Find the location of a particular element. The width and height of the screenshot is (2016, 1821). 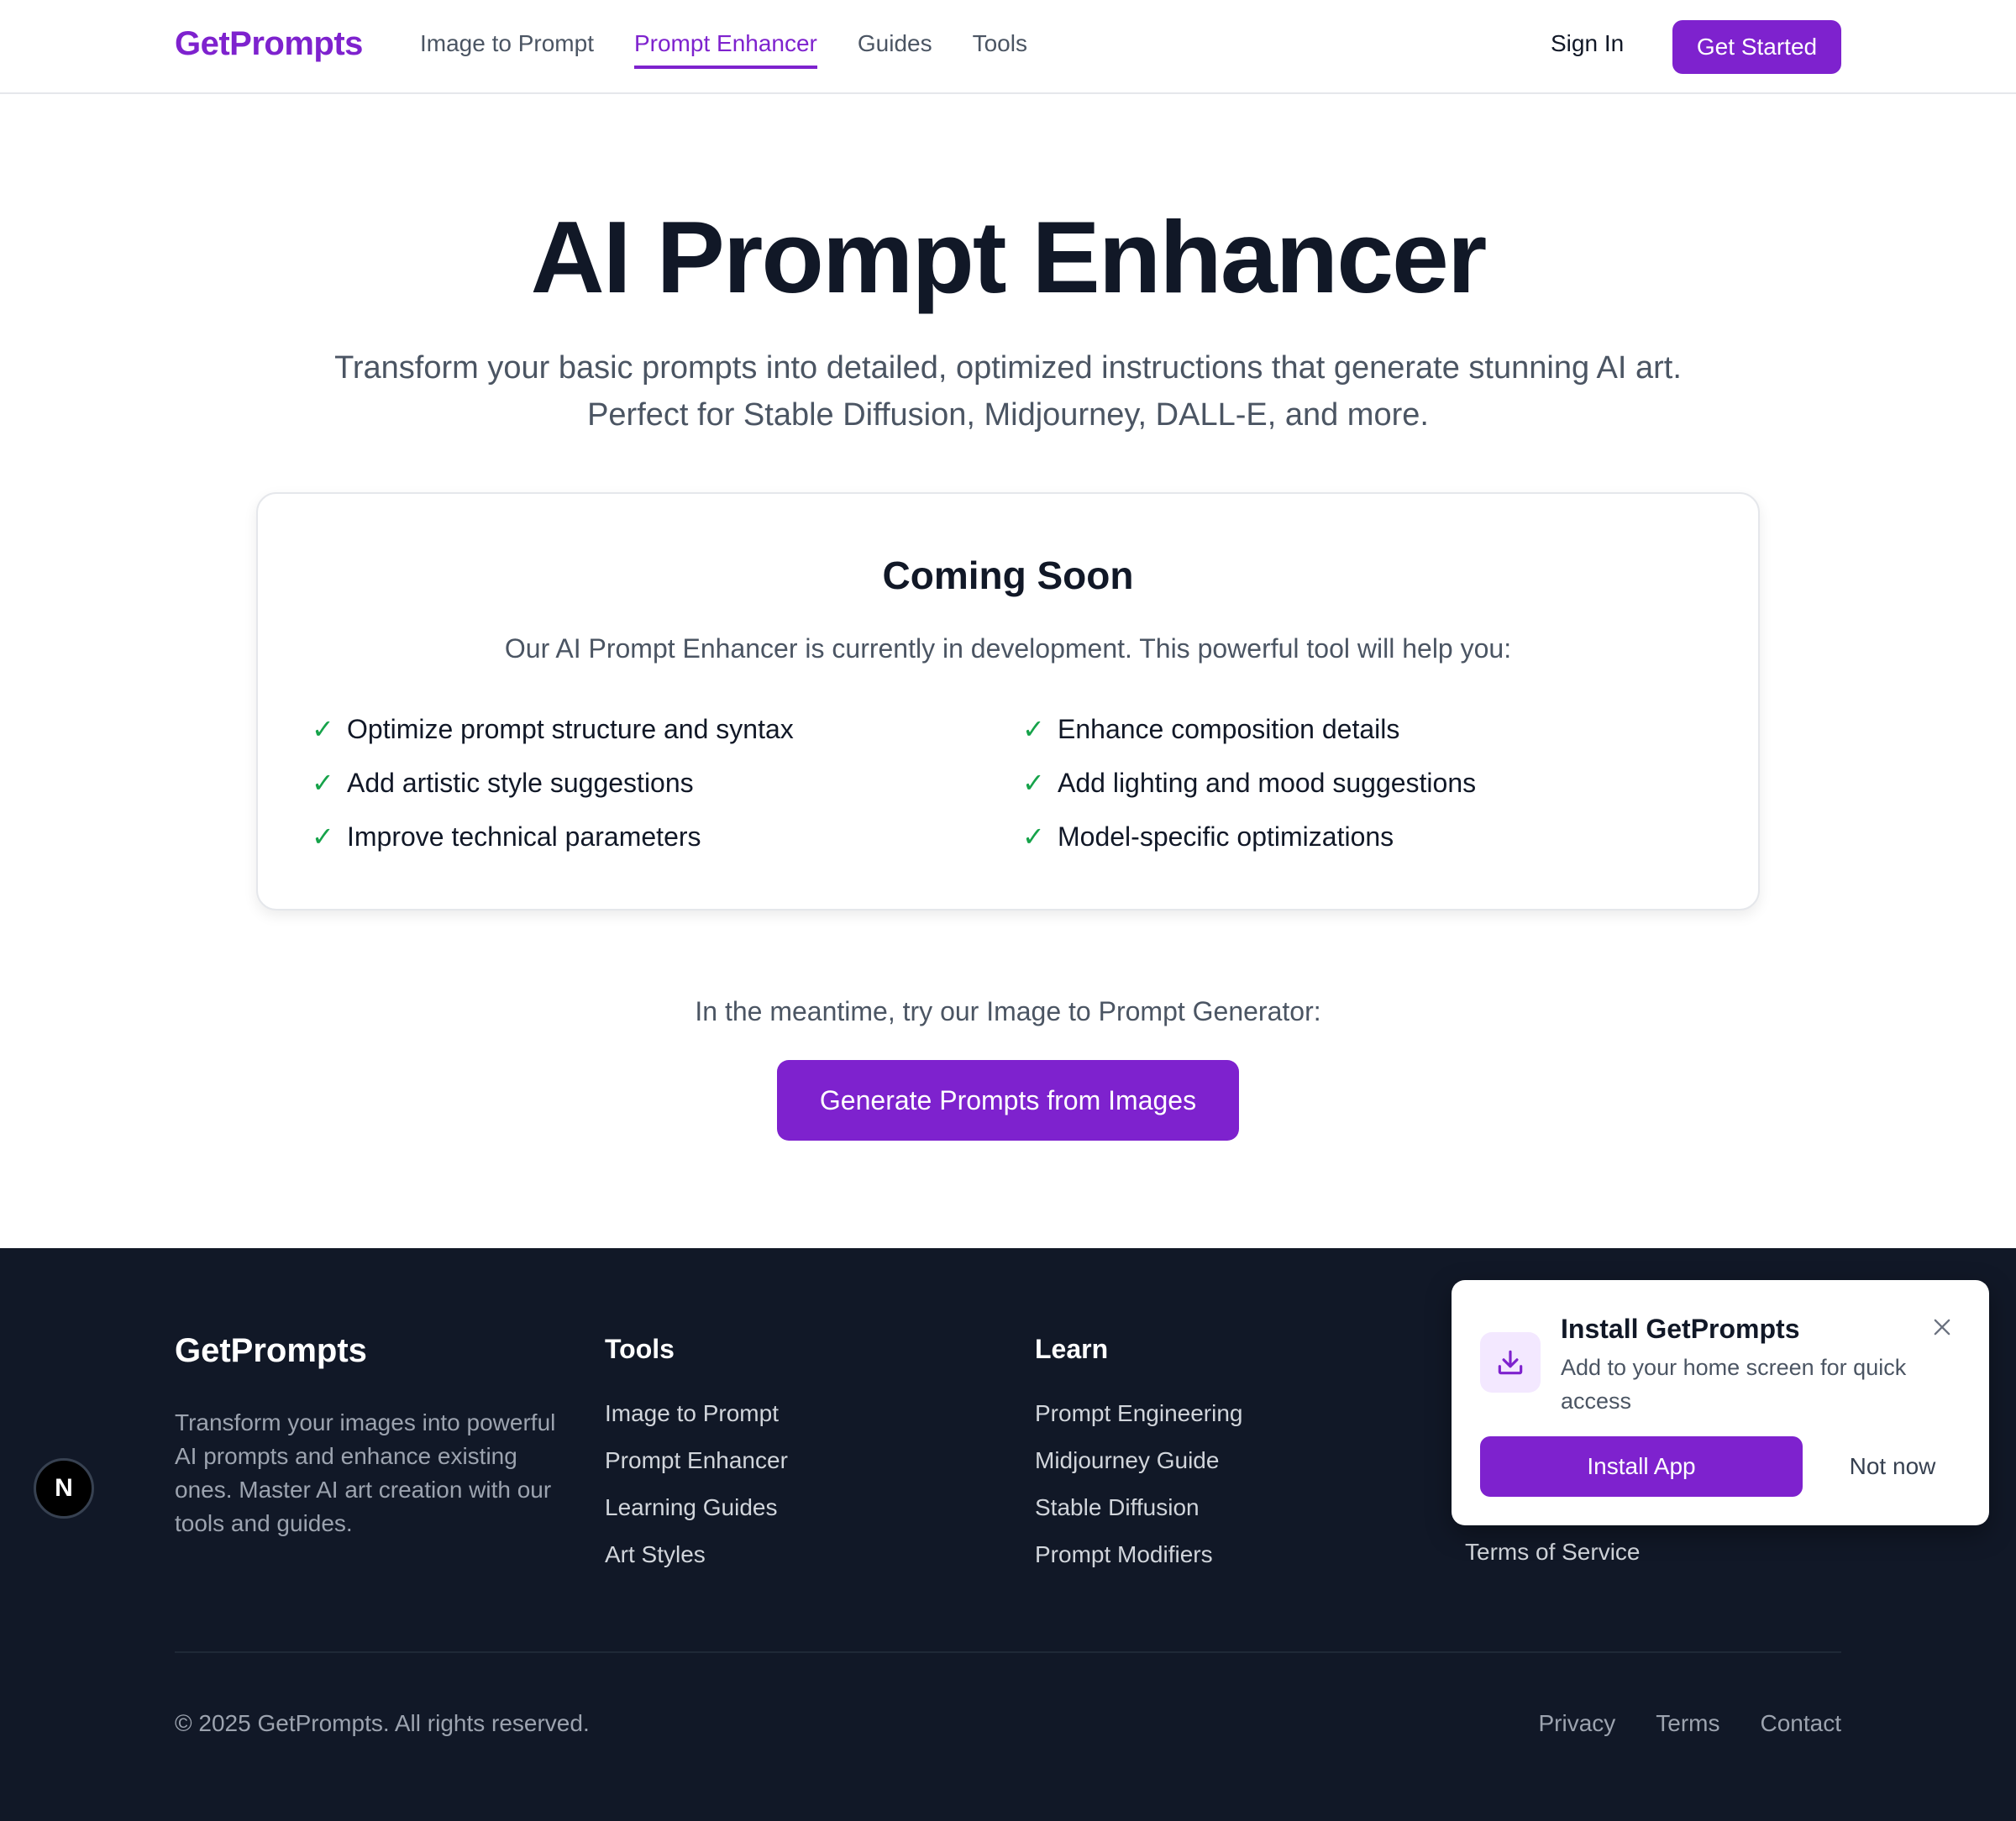

download-icon is located at coordinates (1510, 1363).